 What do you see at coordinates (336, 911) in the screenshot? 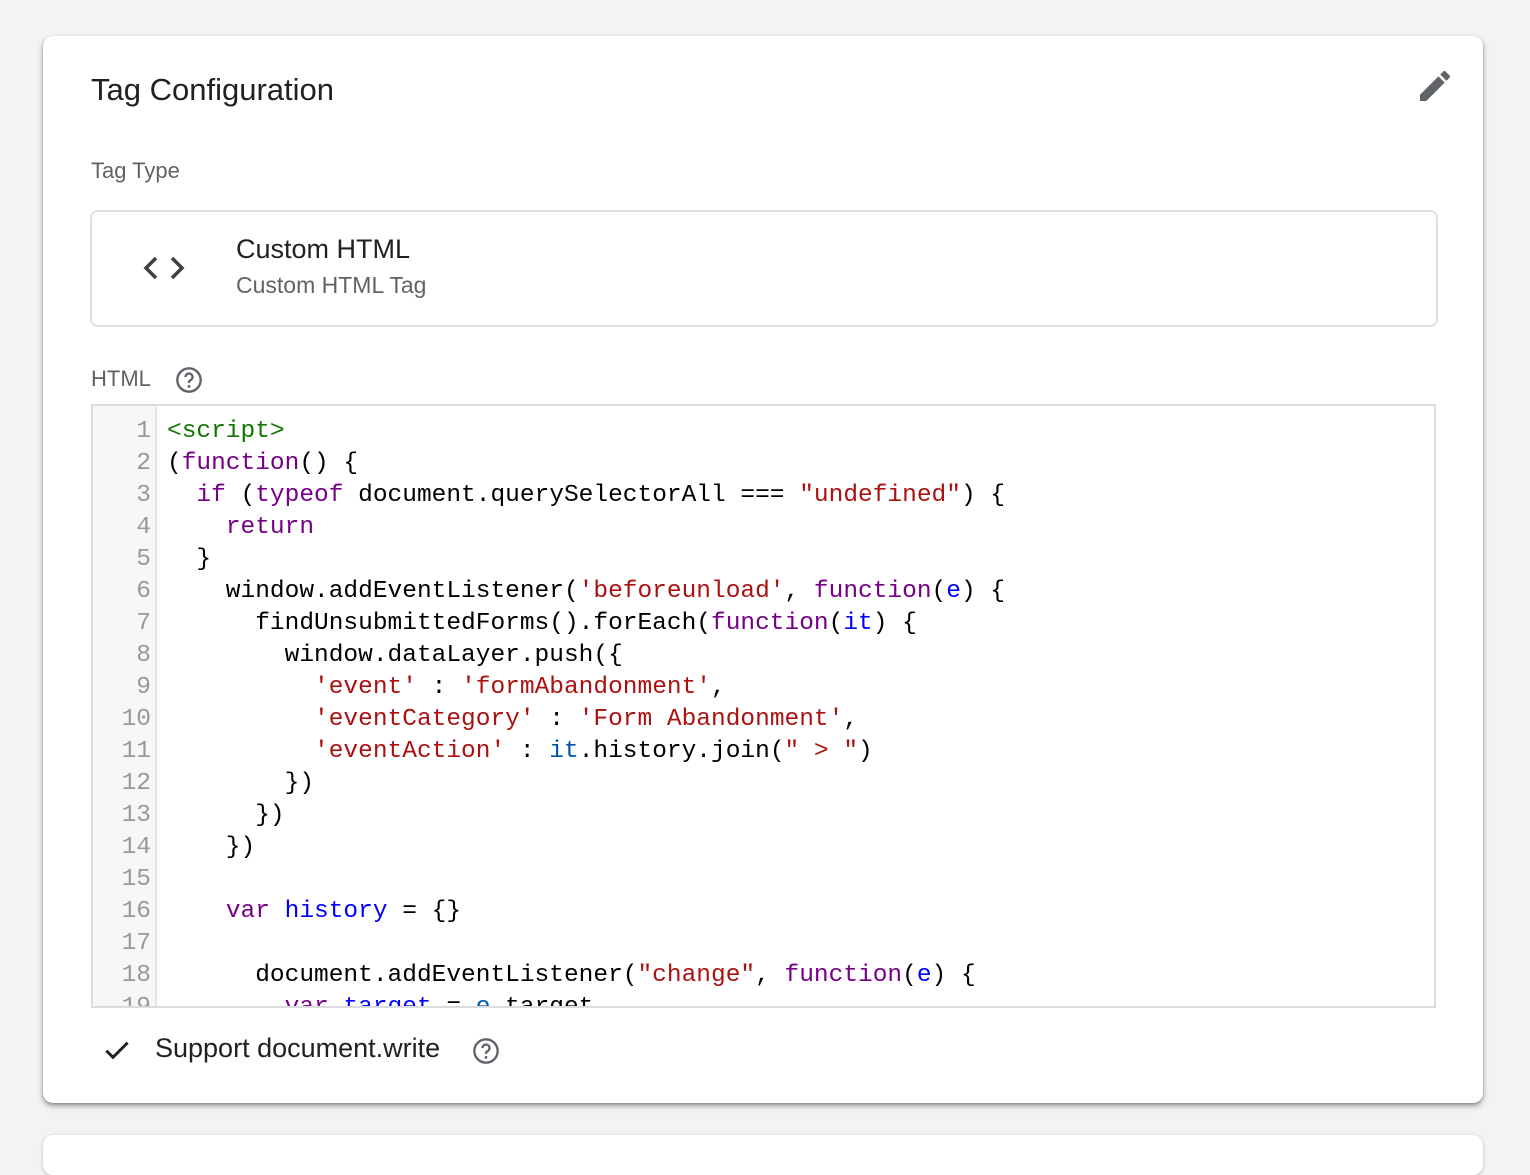
I see `code-token: history` at bounding box center [336, 911].